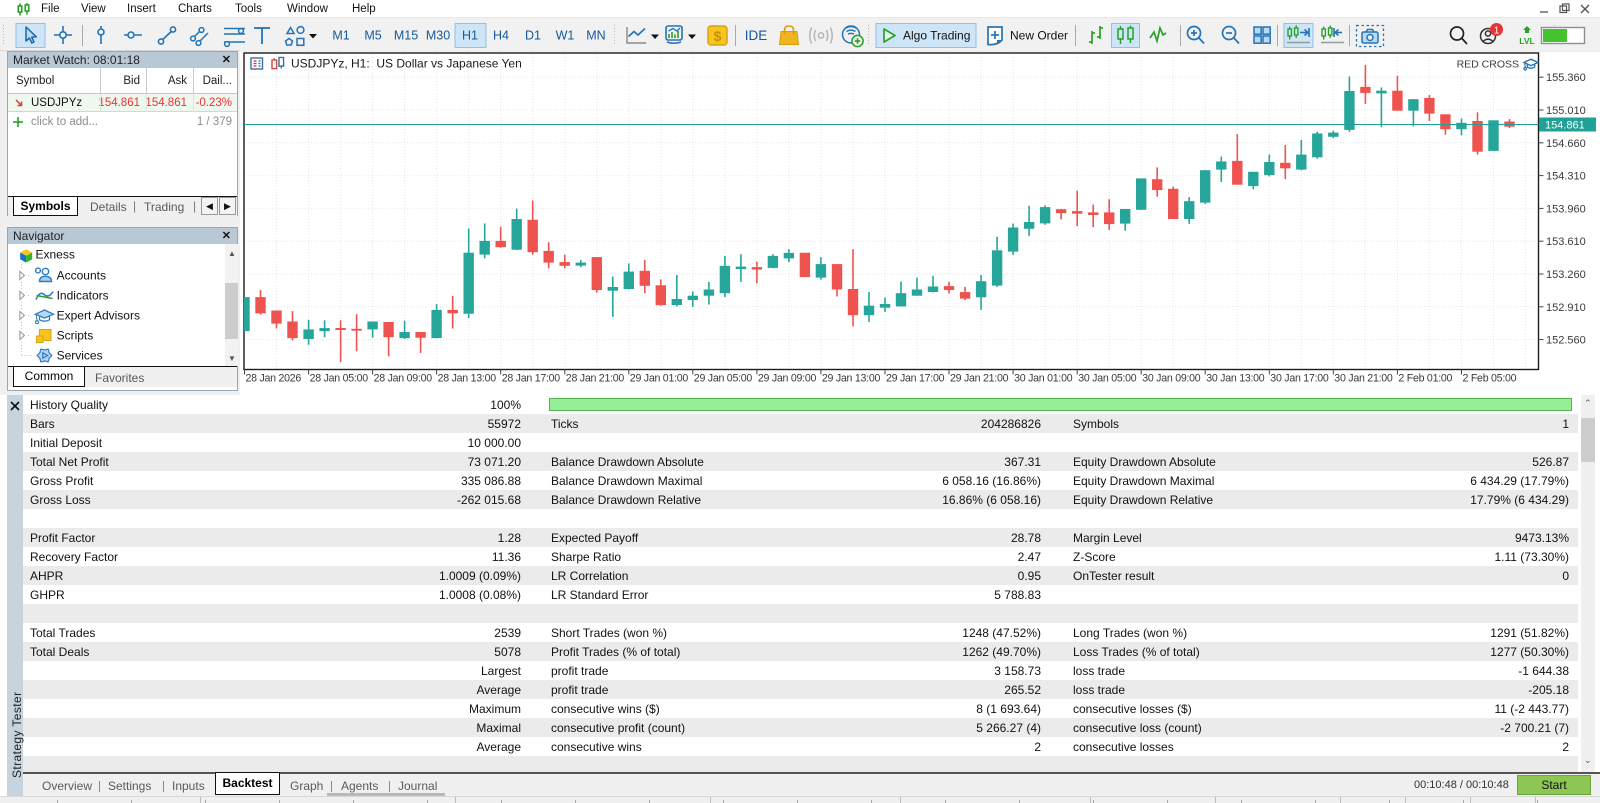  I want to click on svg-text: 30 Jan 21:00, so click(1363, 379).